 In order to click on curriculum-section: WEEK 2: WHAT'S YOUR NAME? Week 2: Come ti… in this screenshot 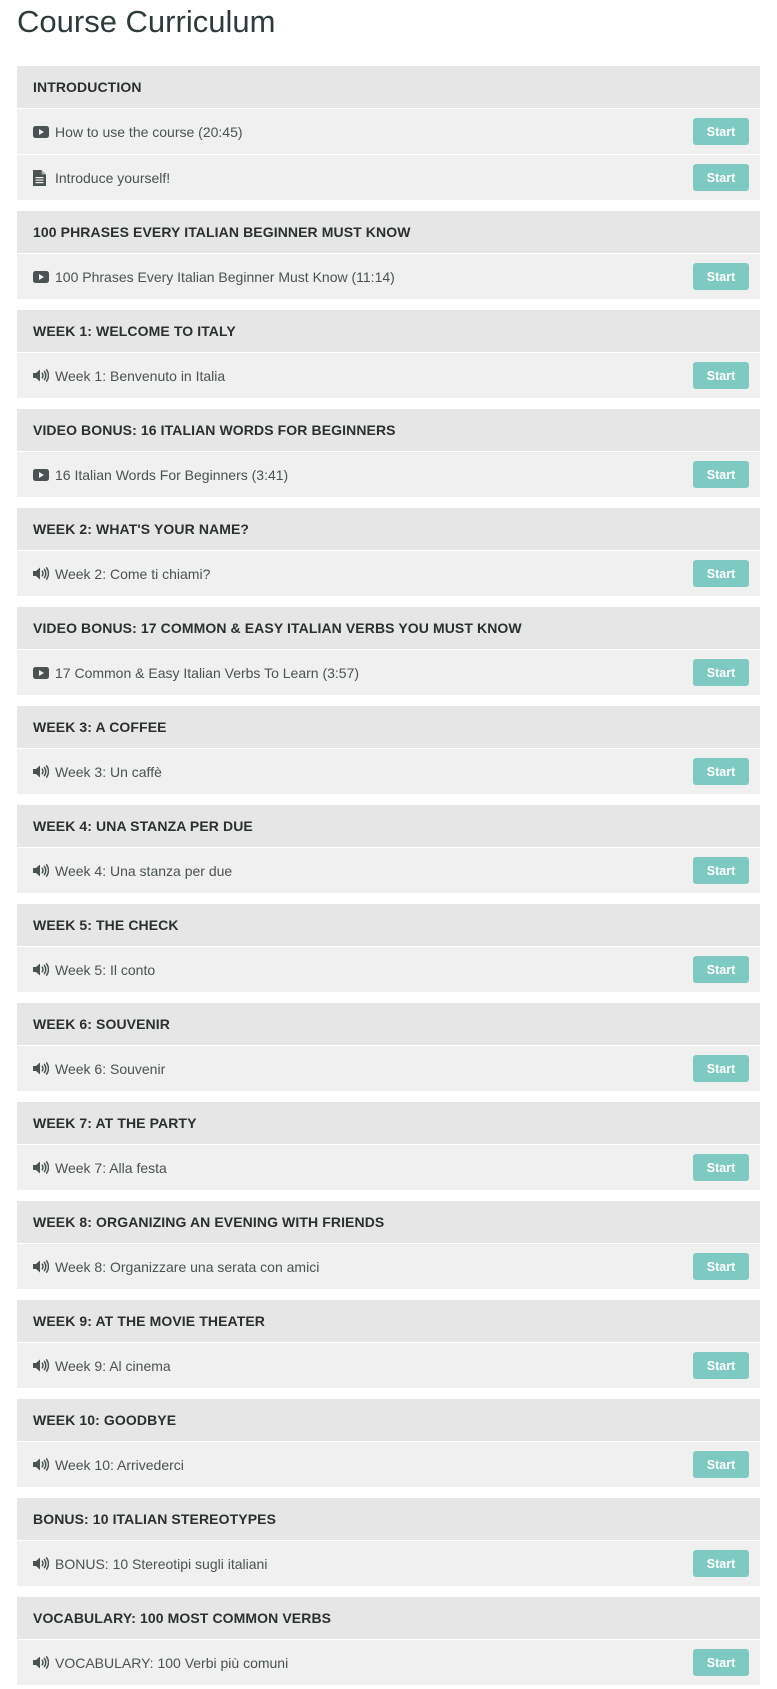, I will do `click(388, 552)`.